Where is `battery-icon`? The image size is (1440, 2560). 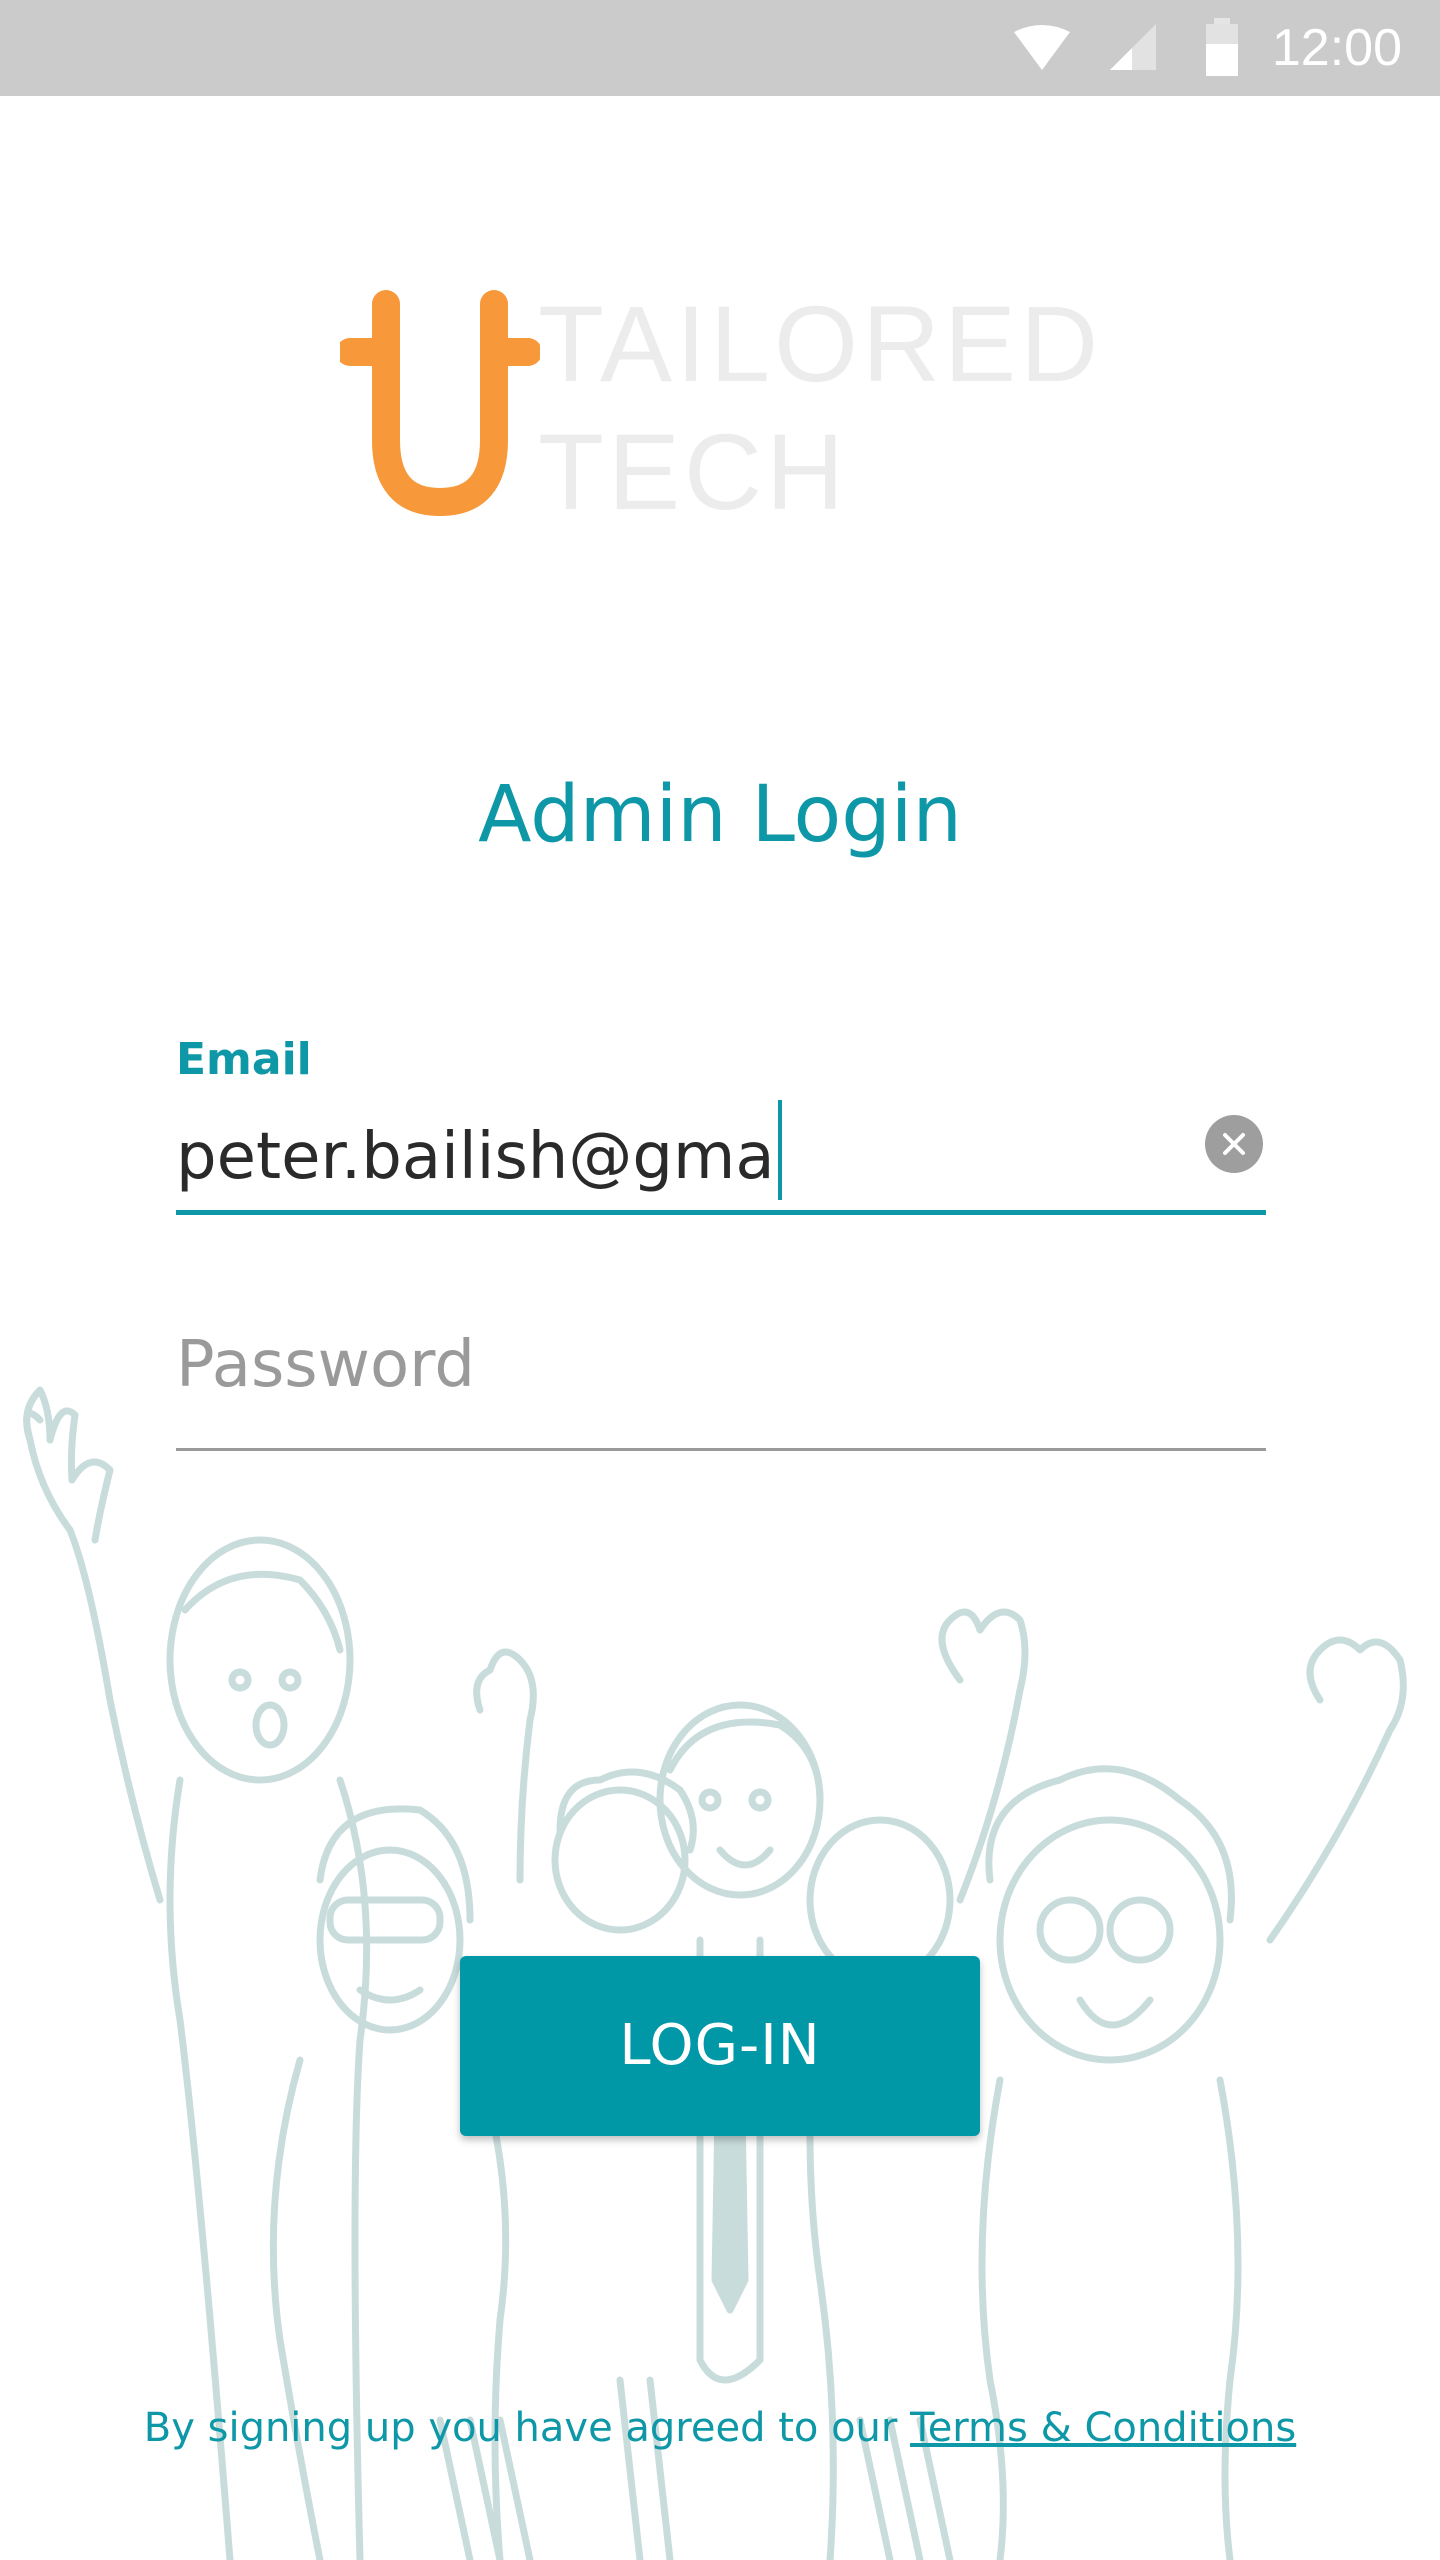 battery-icon is located at coordinates (1222, 47).